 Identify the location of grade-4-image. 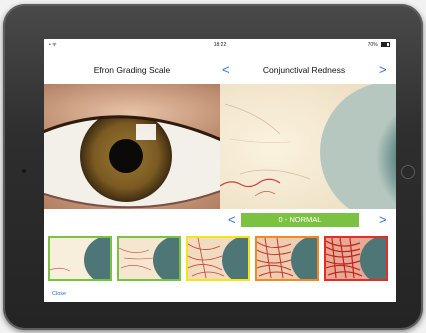
(356, 258).